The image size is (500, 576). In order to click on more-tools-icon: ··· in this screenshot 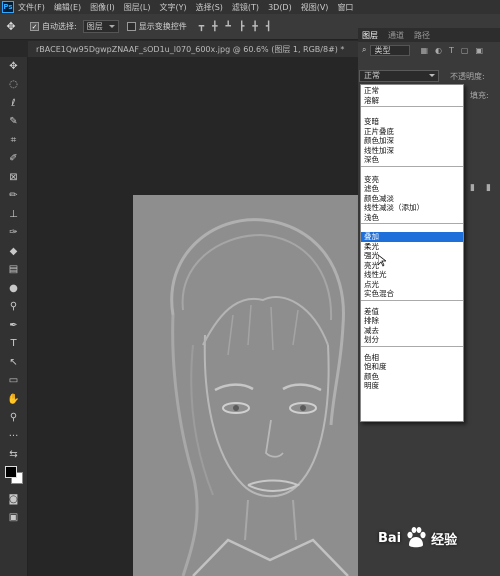, I will do `click(13, 436)`.